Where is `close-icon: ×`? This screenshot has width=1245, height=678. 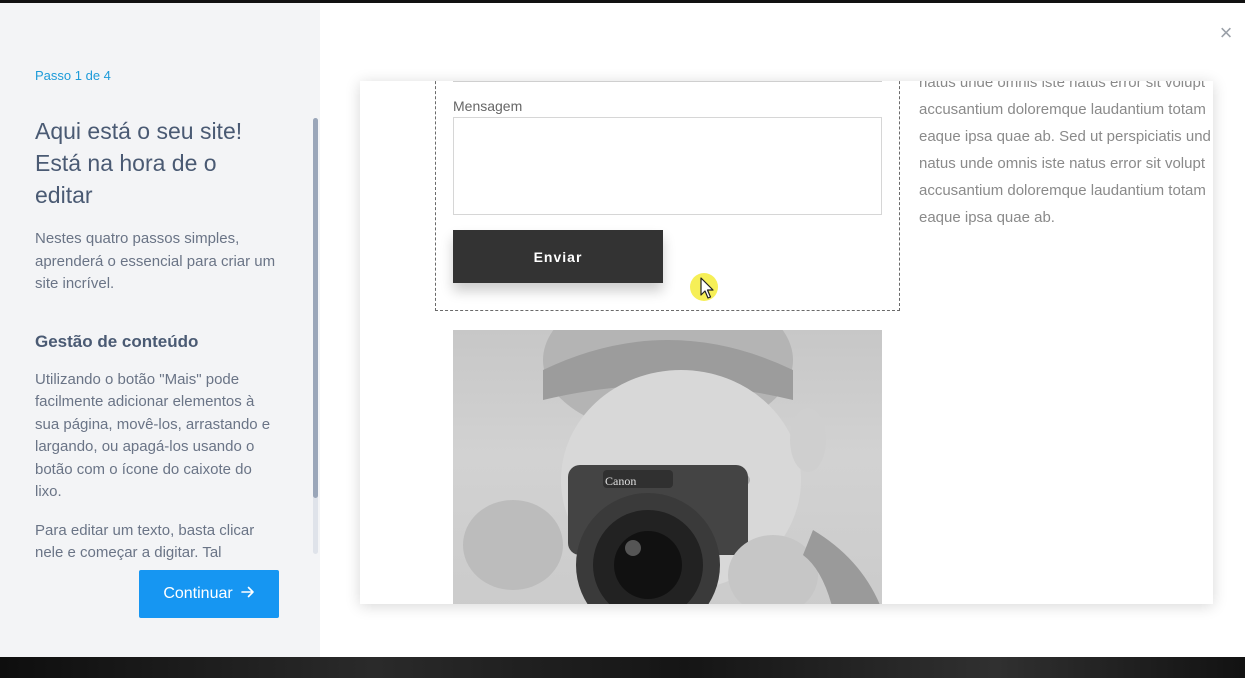
close-icon: × is located at coordinates (1226, 32).